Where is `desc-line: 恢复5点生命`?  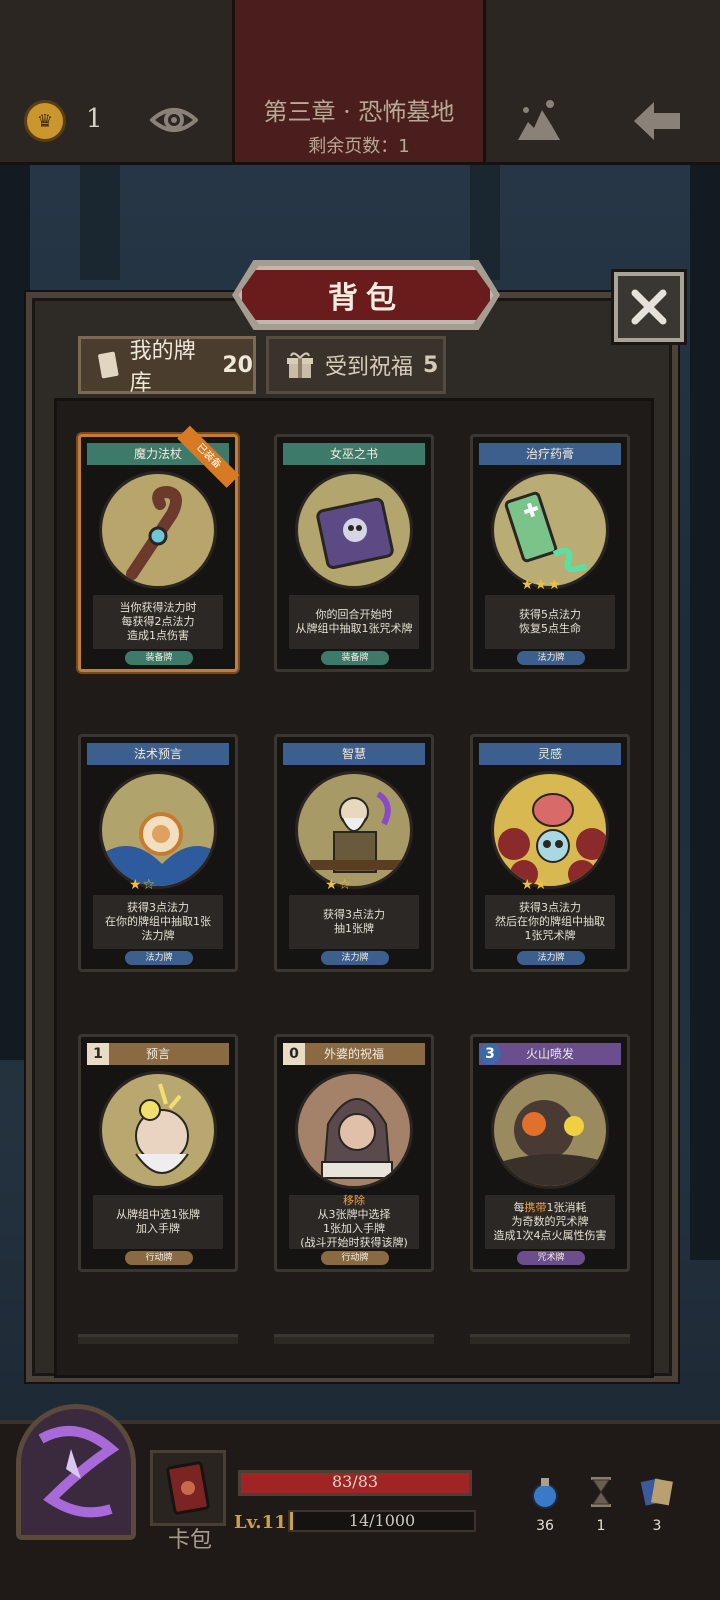 desc-line: 恢复5点生命 is located at coordinates (550, 628).